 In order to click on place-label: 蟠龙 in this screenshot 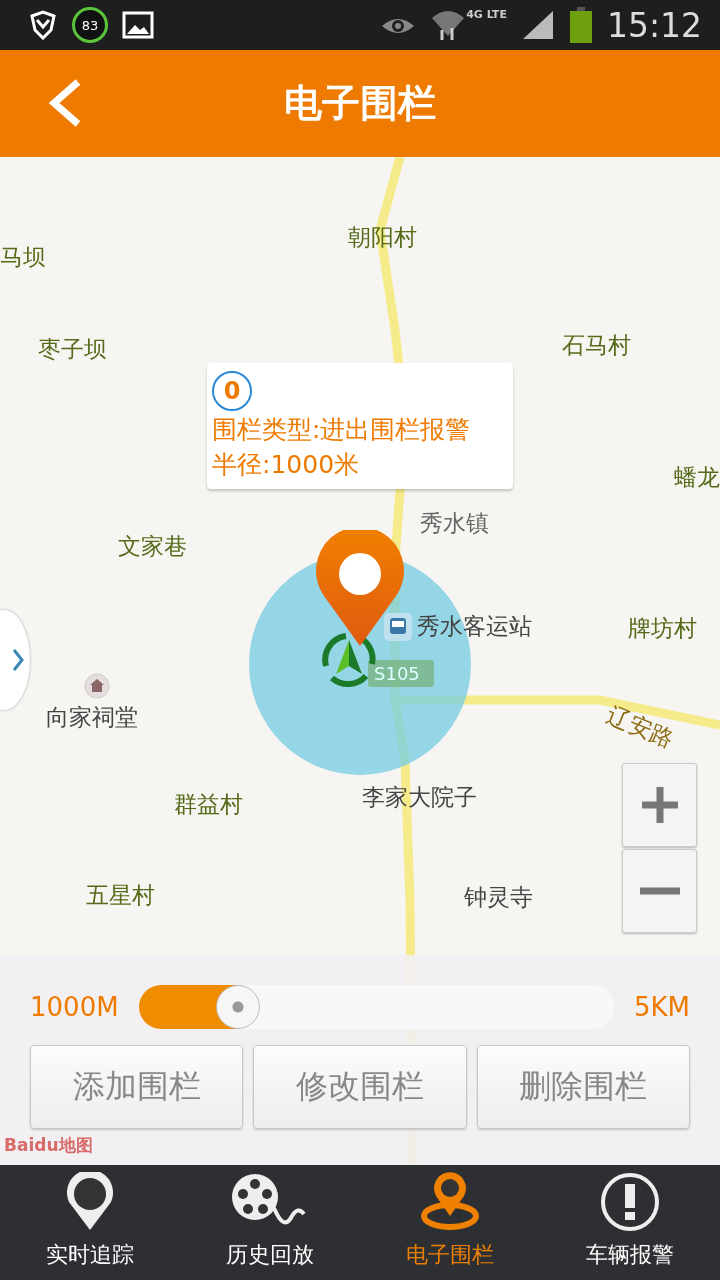, I will do `click(697, 477)`.